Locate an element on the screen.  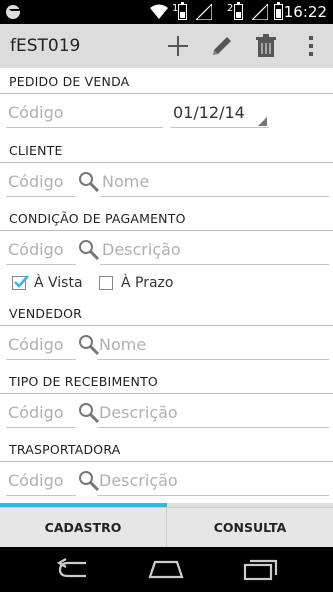
vendedor-codigo-field: Código is located at coordinates (41, 346).